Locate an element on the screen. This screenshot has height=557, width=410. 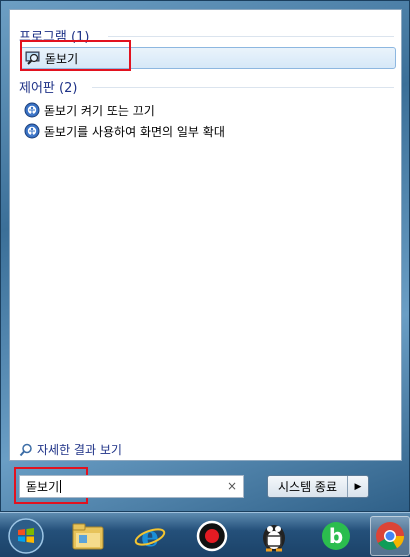
shutdown-button: 시스템 종료 is located at coordinates (308, 486).